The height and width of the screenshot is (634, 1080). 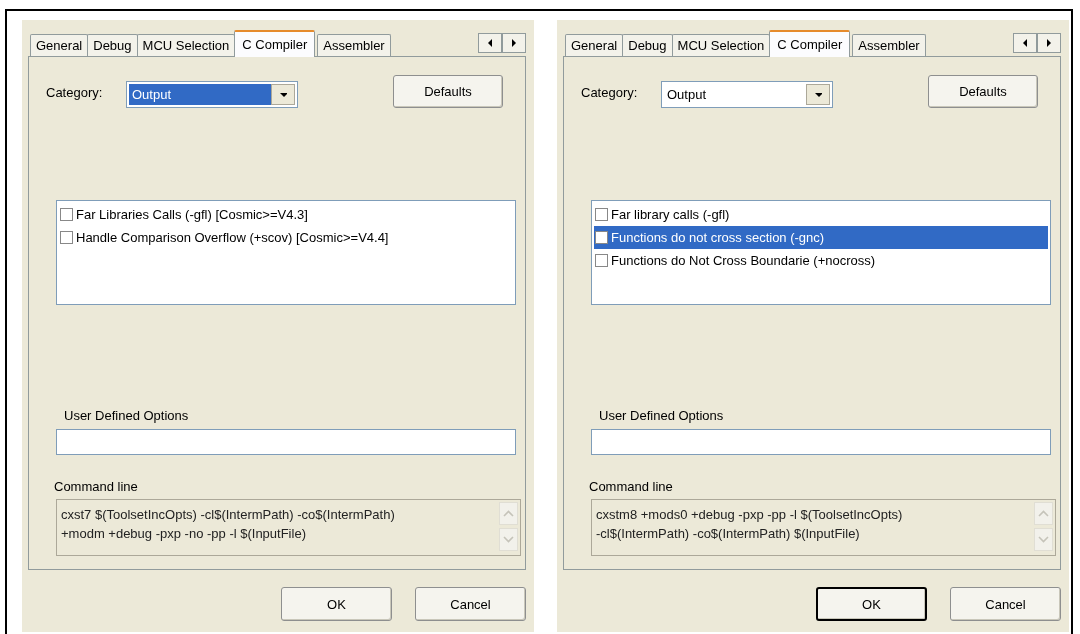 I want to click on option-item: Functions do Not Cross Boundarie (+nocross), so click(x=821, y=260).